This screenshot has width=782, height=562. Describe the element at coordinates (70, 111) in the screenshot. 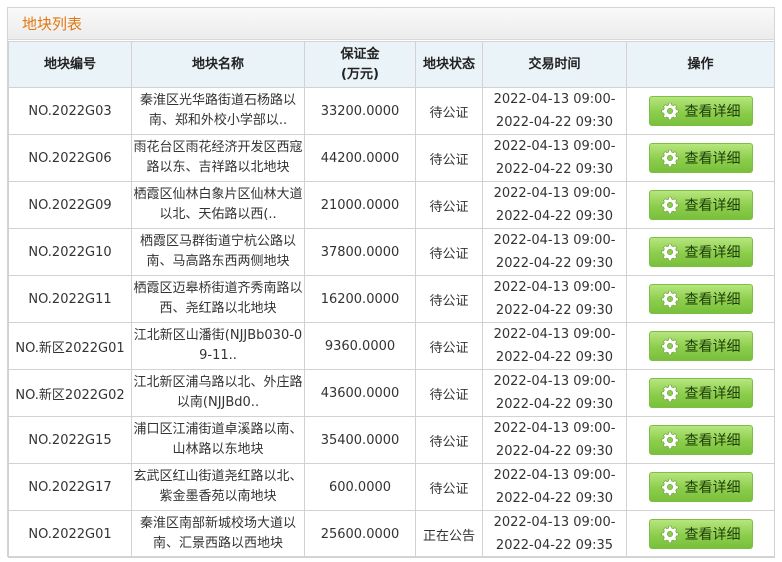

I see `land-code: NO.2022G03` at that location.